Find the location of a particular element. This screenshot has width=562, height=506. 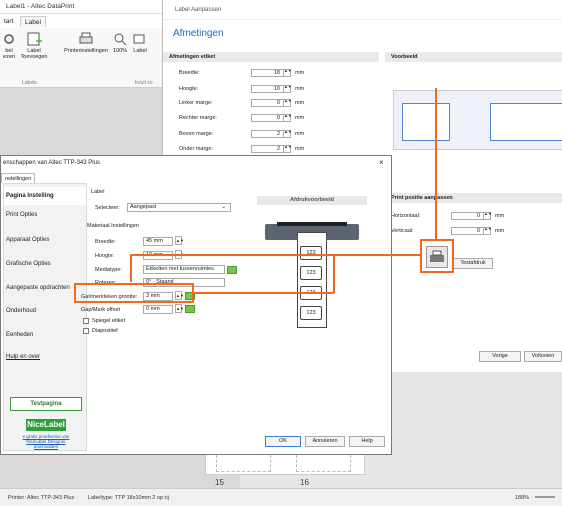

add-document-icon is located at coordinates (34, 39).